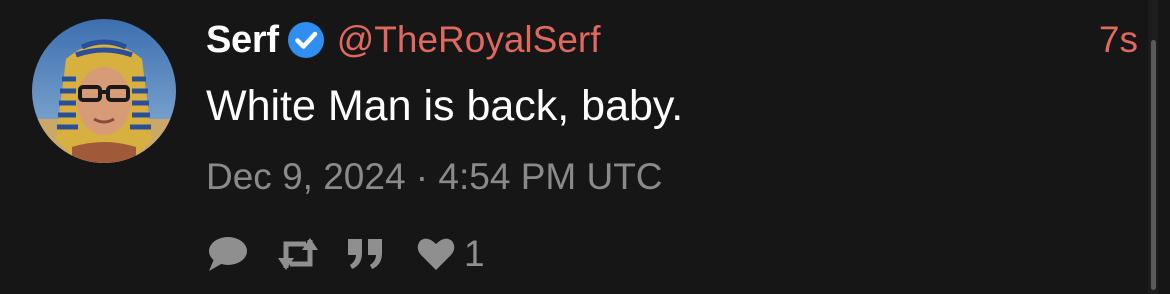  I want to click on tweet-text: White Man is back, baby., so click(445, 106).